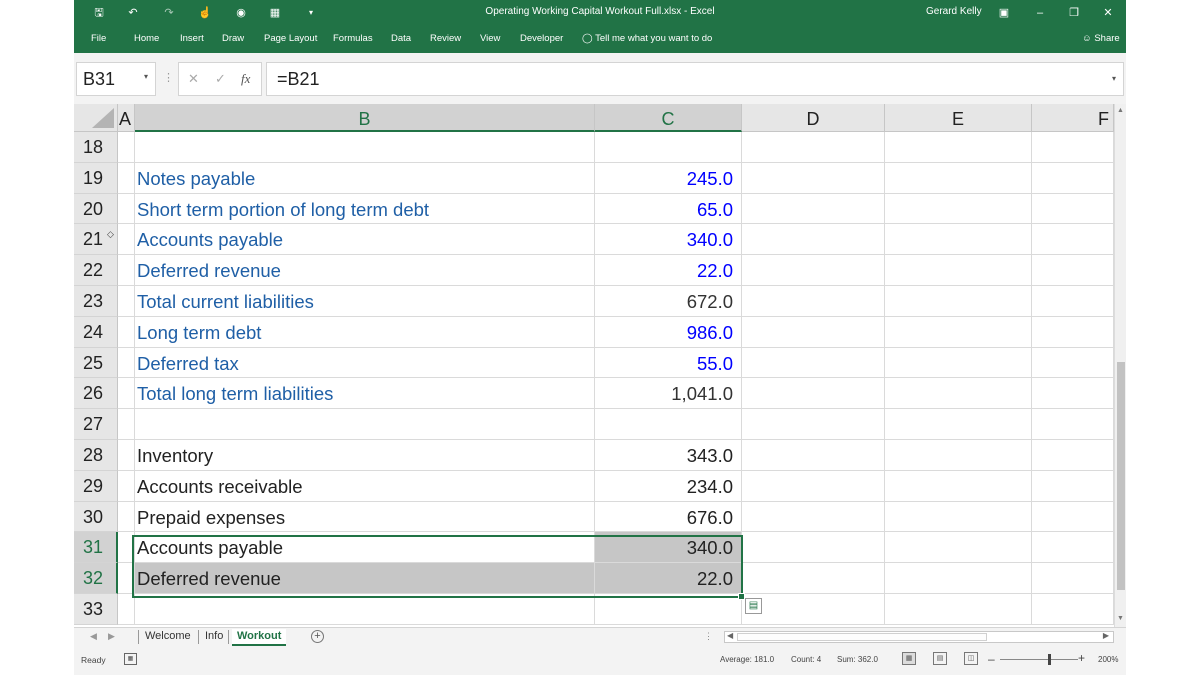 Image resolution: width=1200 pixels, height=675 pixels. I want to click on cancel-icon: ✕, so click(193, 79).